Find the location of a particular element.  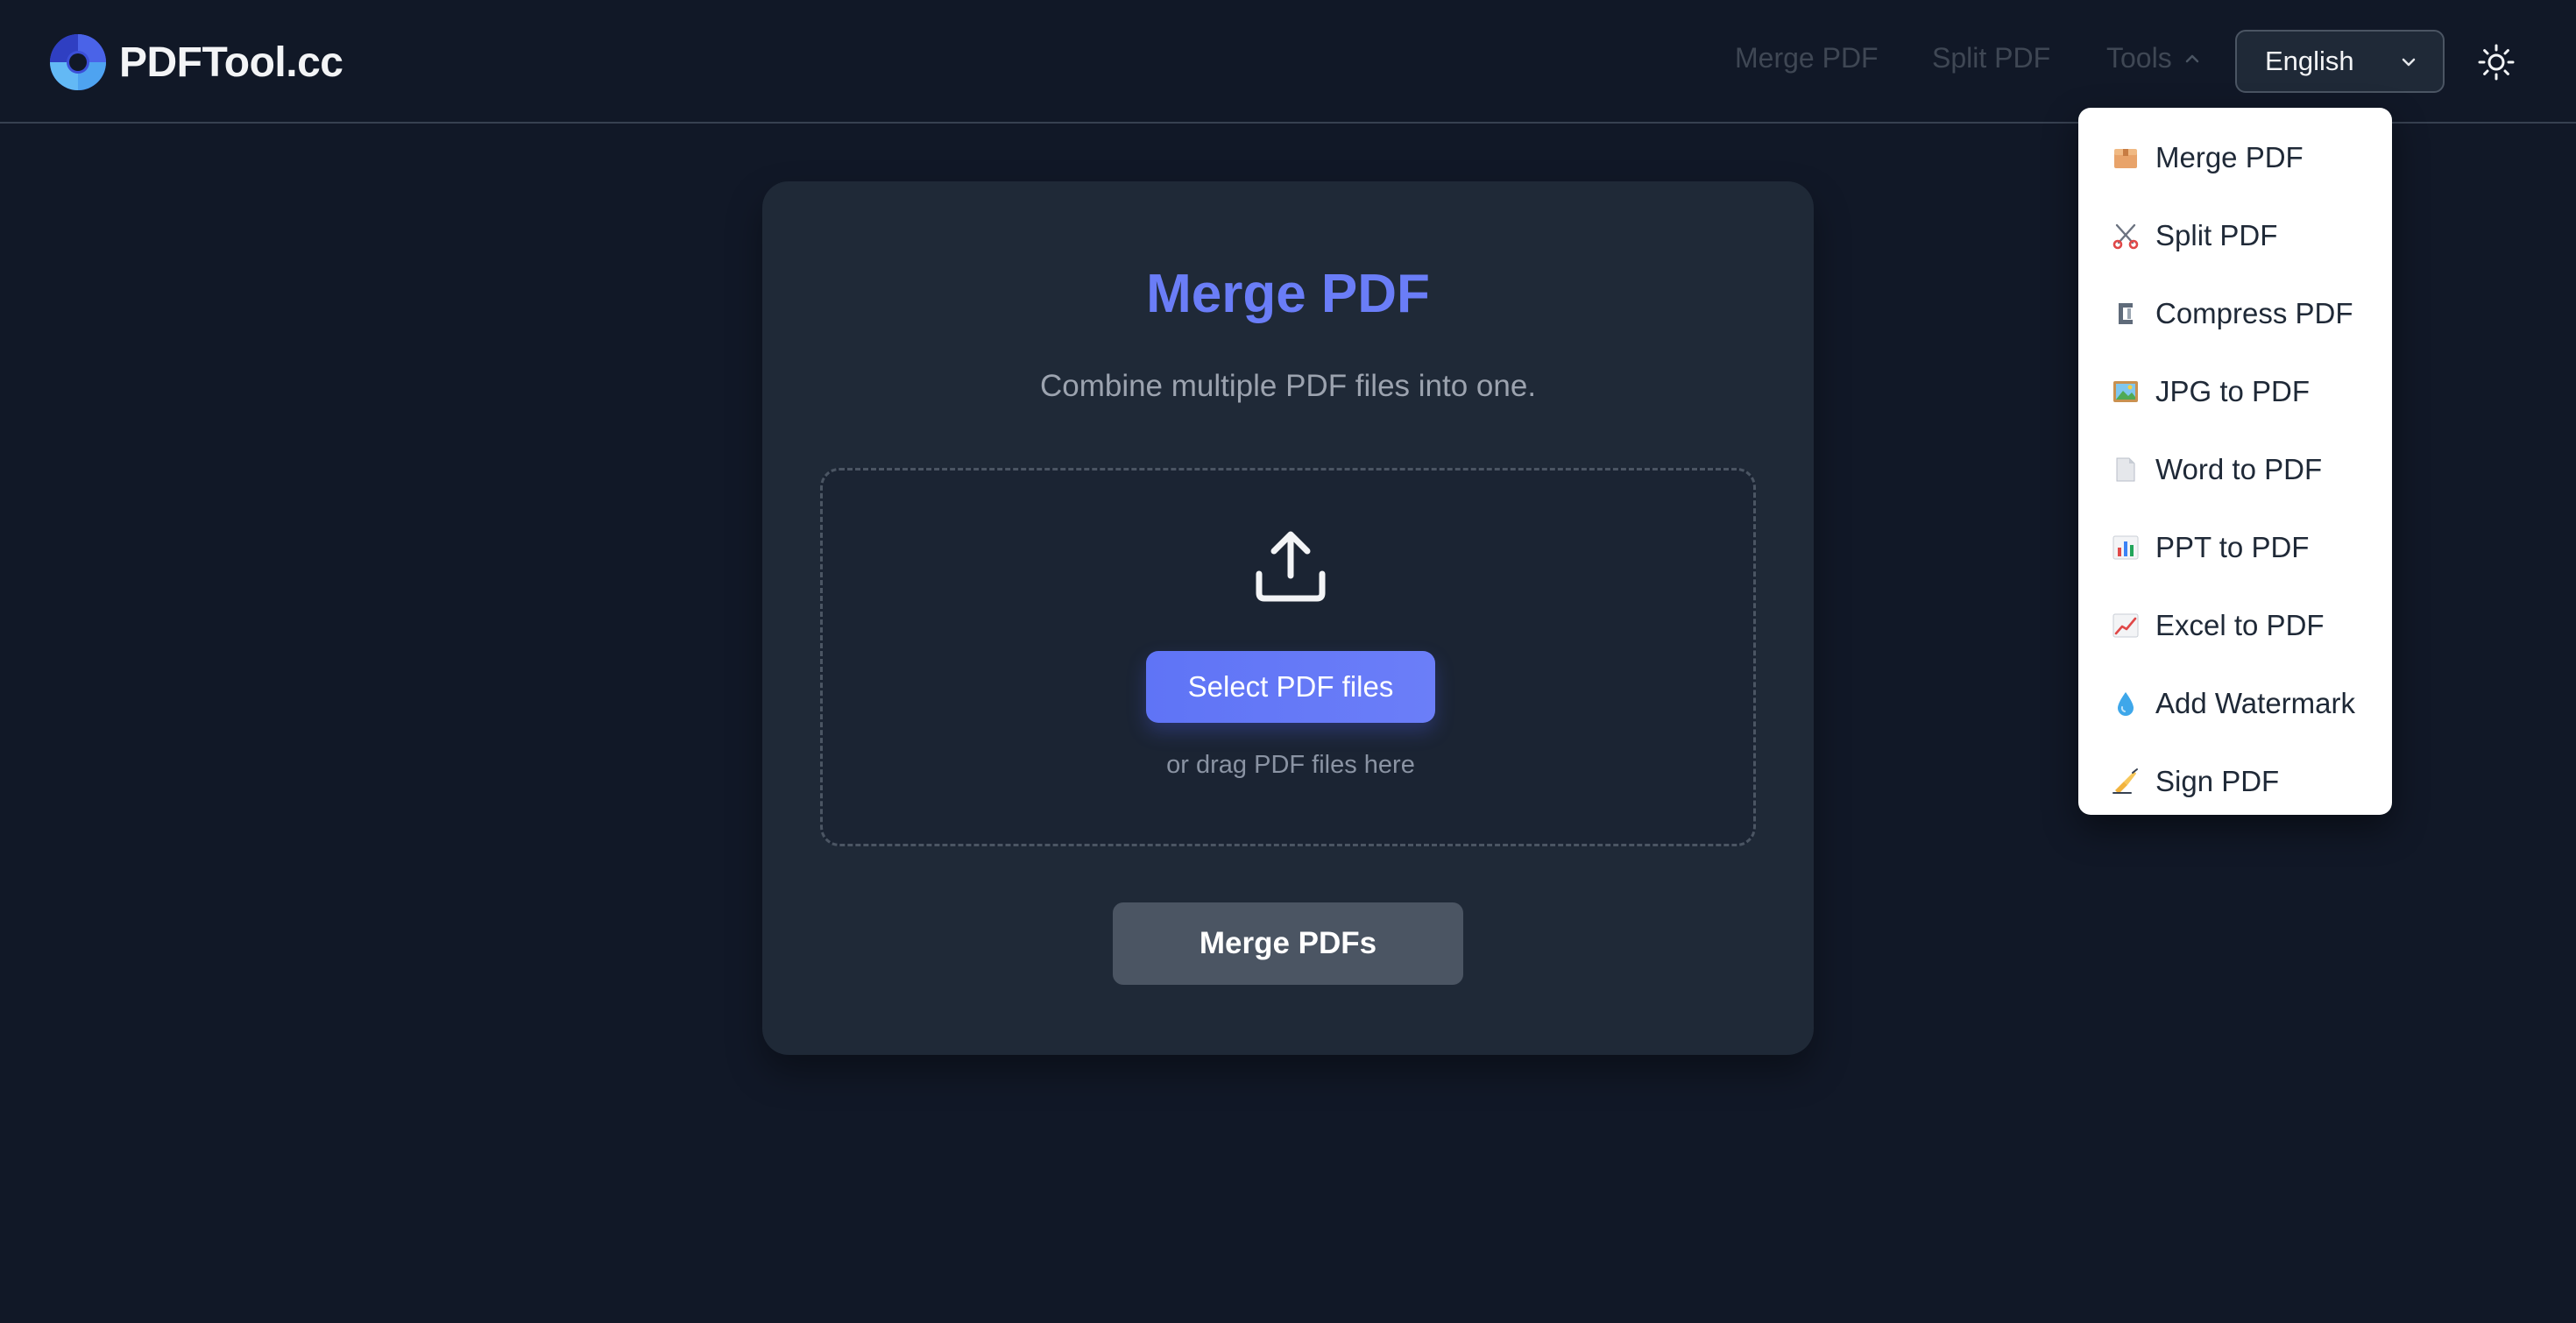

menu-item-label: Merge PDF is located at coordinates (2229, 156).